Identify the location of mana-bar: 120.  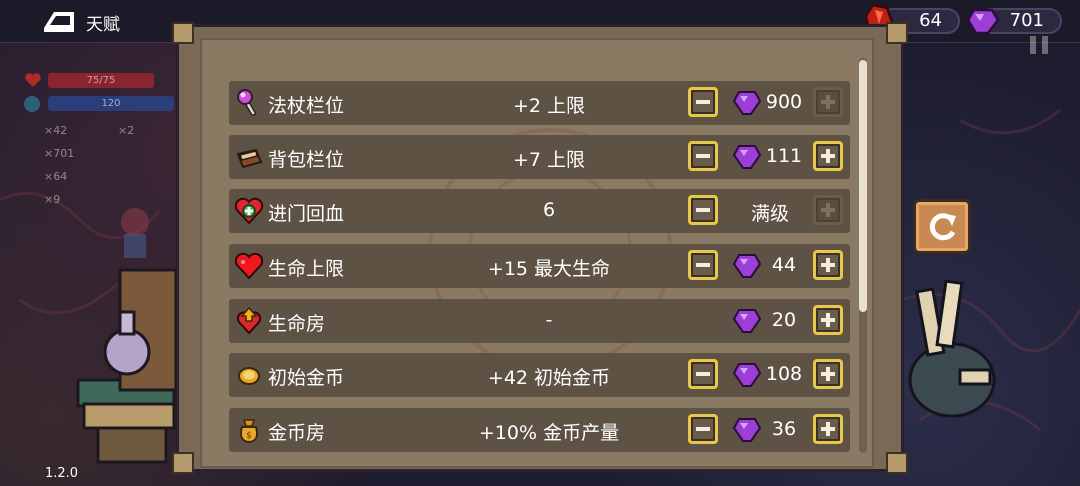
(111, 103).